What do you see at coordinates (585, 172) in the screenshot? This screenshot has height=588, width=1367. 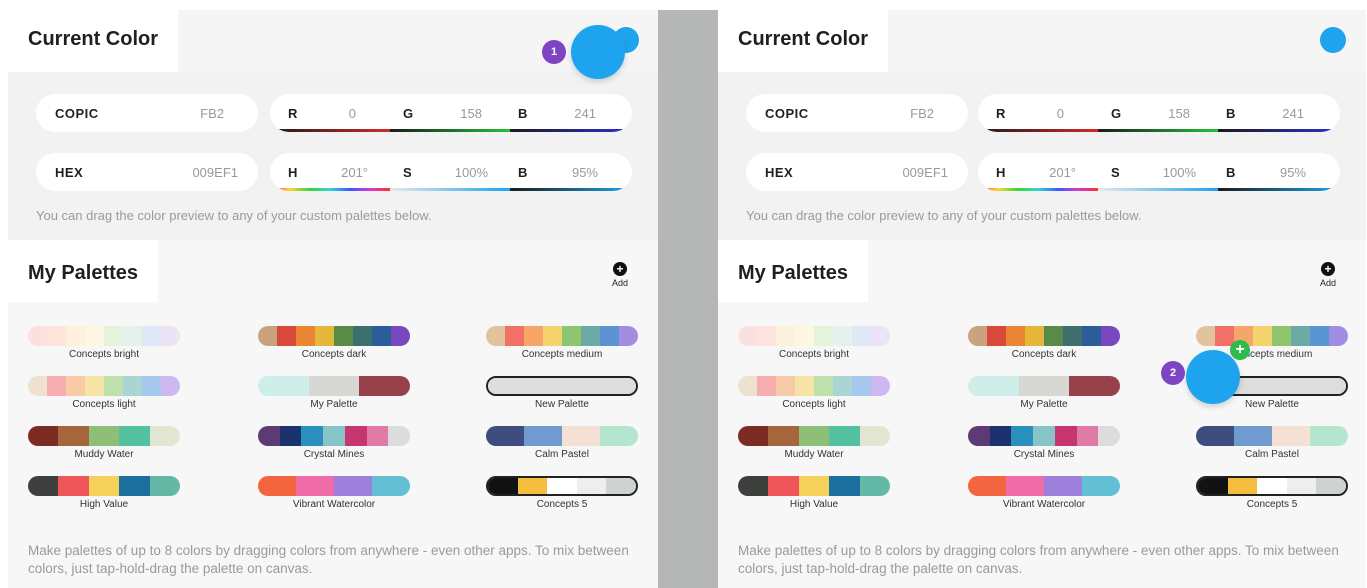 I see `v-value: 95%` at bounding box center [585, 172].